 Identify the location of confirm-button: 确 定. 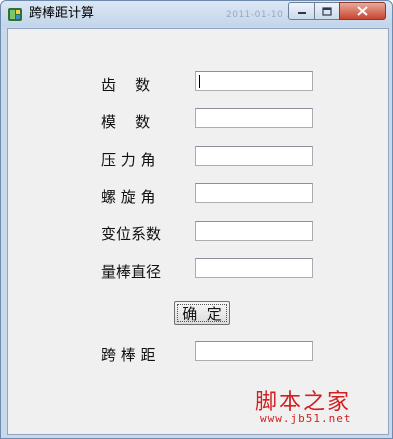
(202, 313).